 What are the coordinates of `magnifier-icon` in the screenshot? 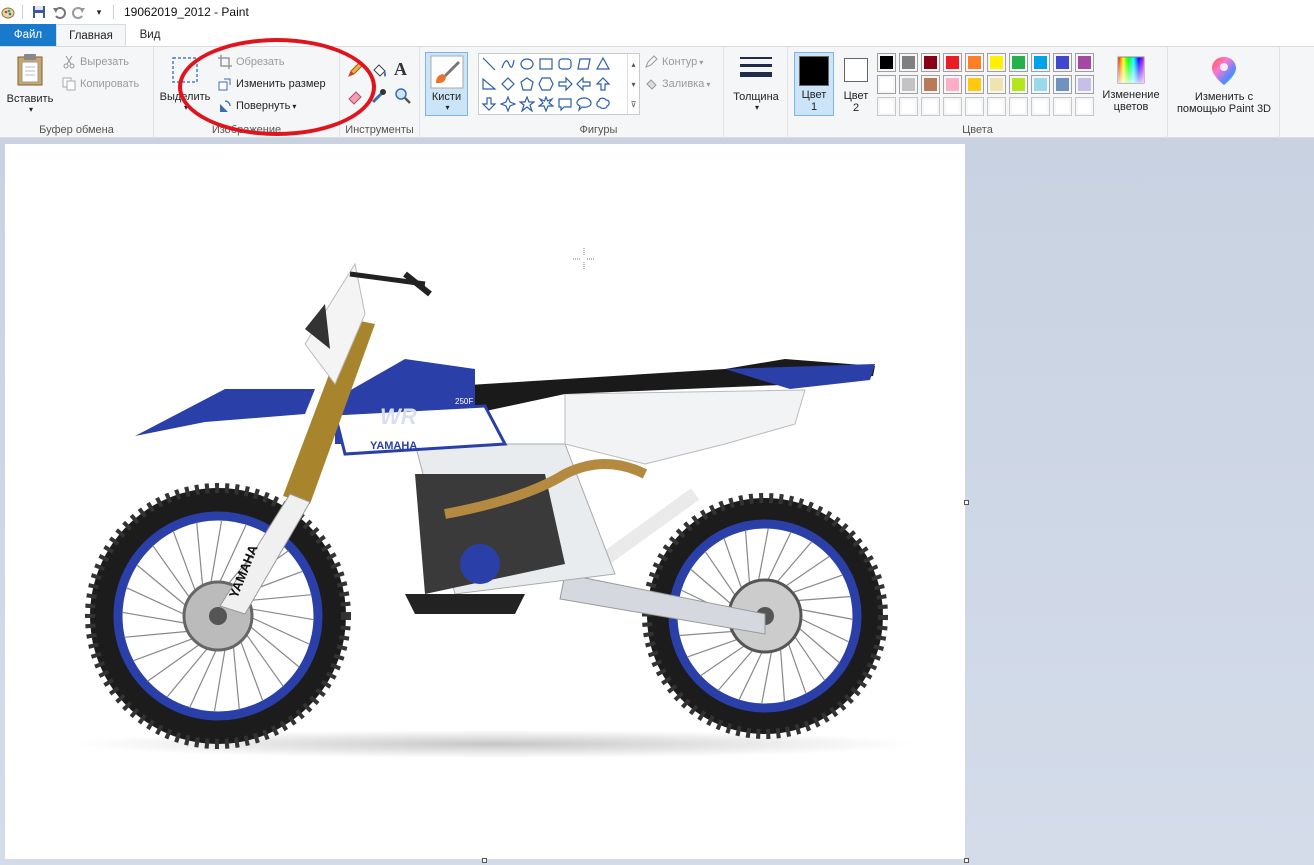 It's located at (403, 96).